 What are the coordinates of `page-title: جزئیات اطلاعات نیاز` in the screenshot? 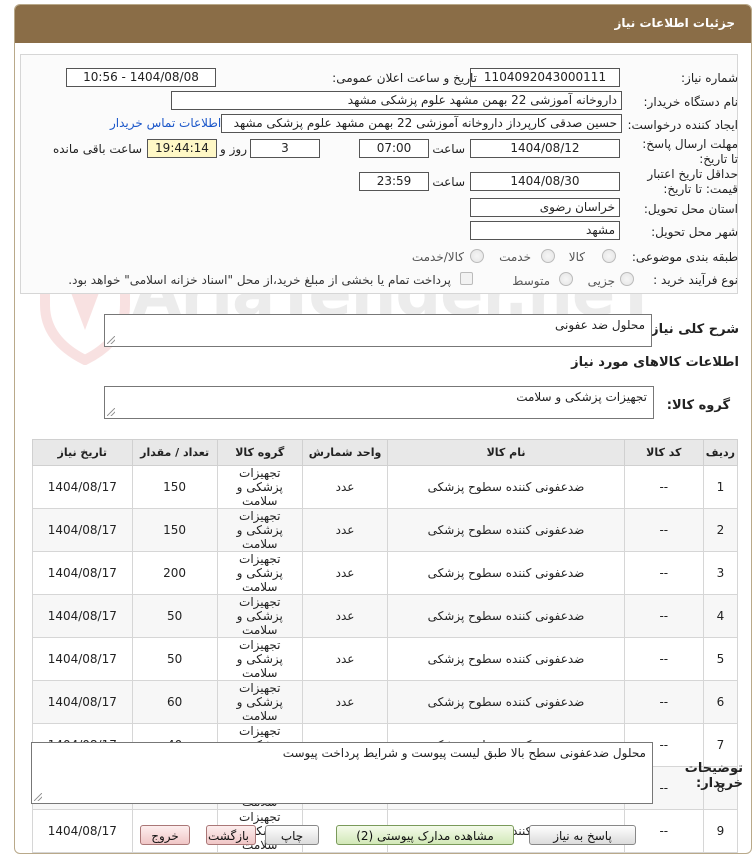 It's located at (674, 23).